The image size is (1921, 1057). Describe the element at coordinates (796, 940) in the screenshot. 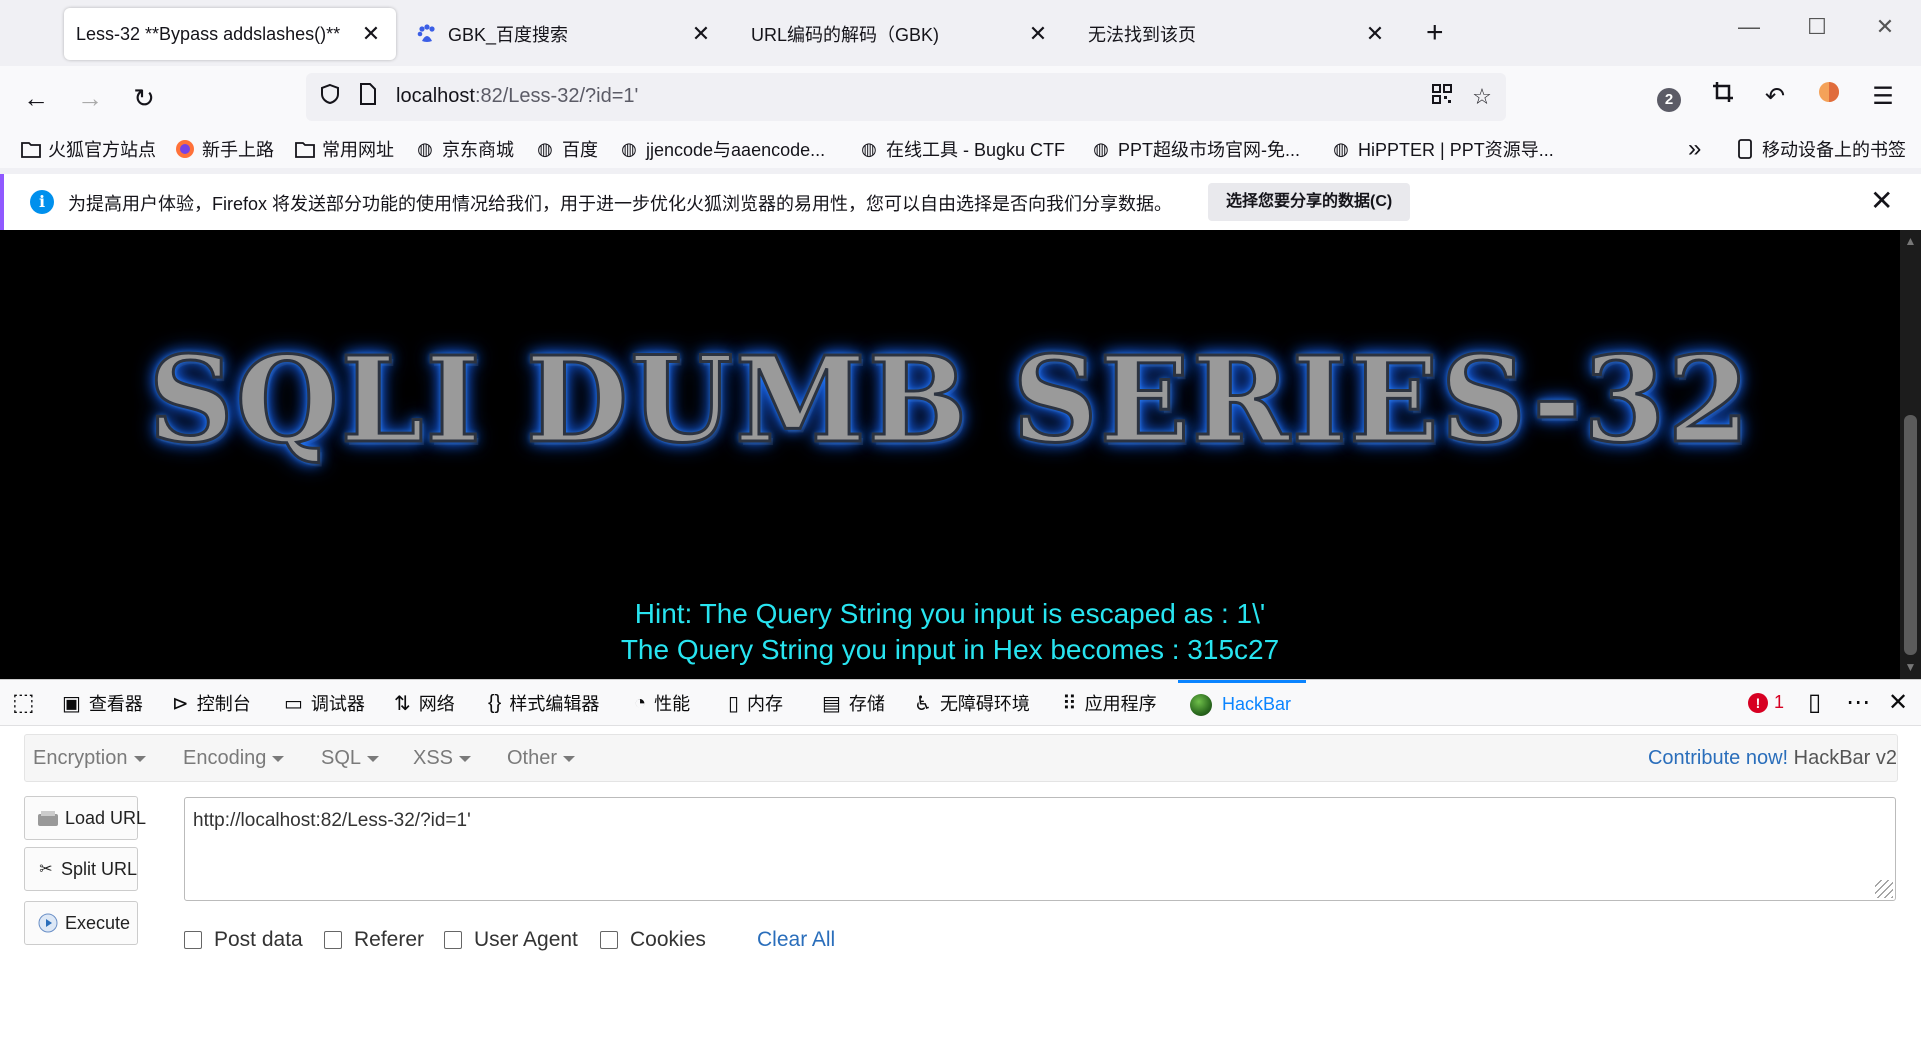

I see `clear-all-link: Clear All` at that location.